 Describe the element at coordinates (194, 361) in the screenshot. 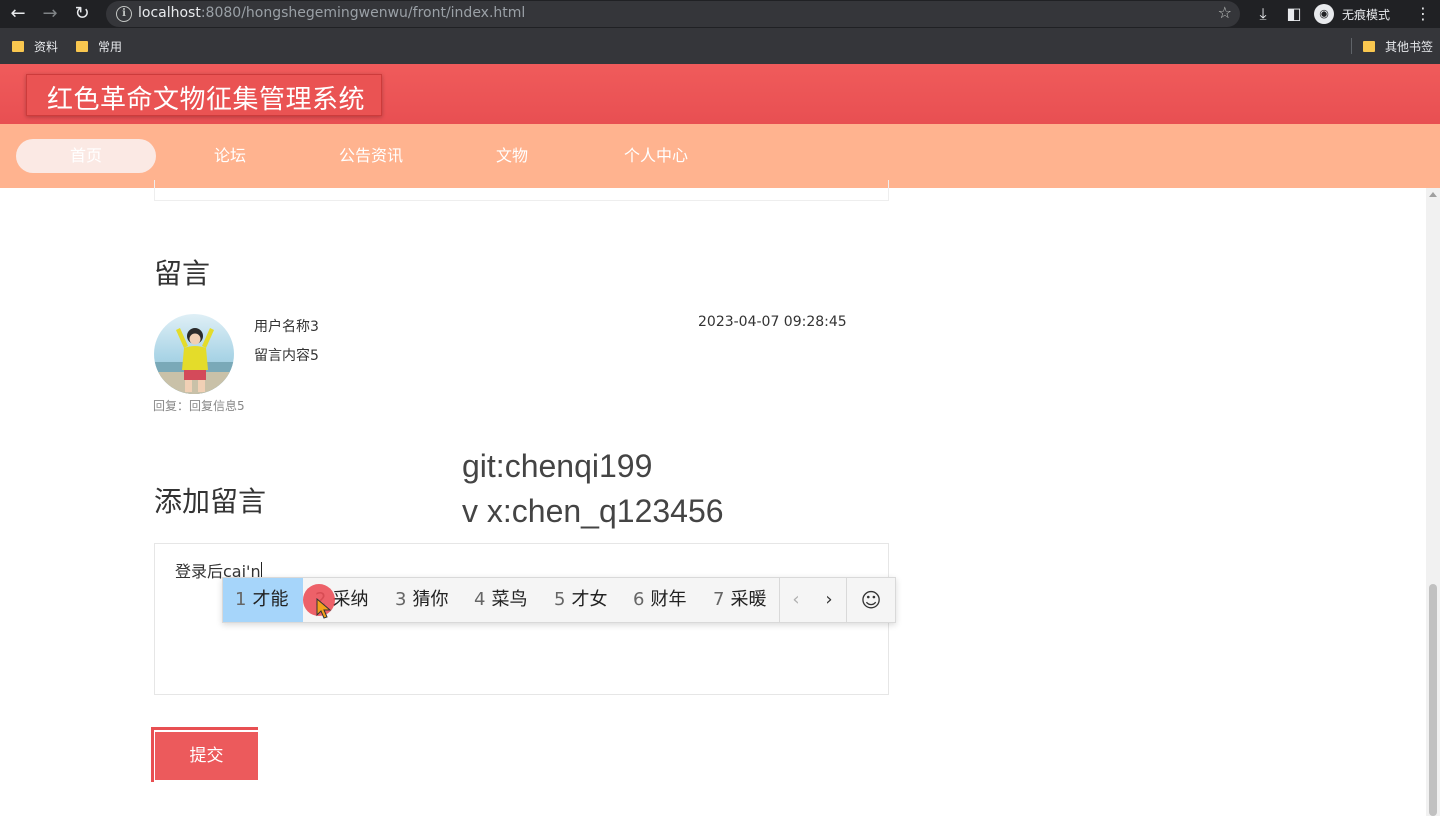

I see `avatar-photo` at that location.